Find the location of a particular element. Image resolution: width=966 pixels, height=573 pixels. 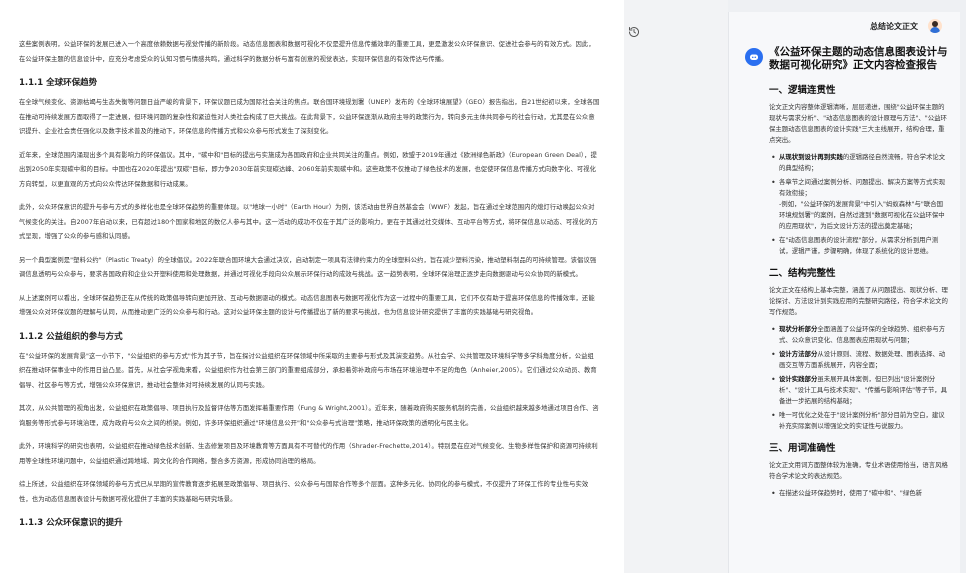

section-heading: 1.1.3 公众环保意识的提升 is located at coordinates (71, 523).